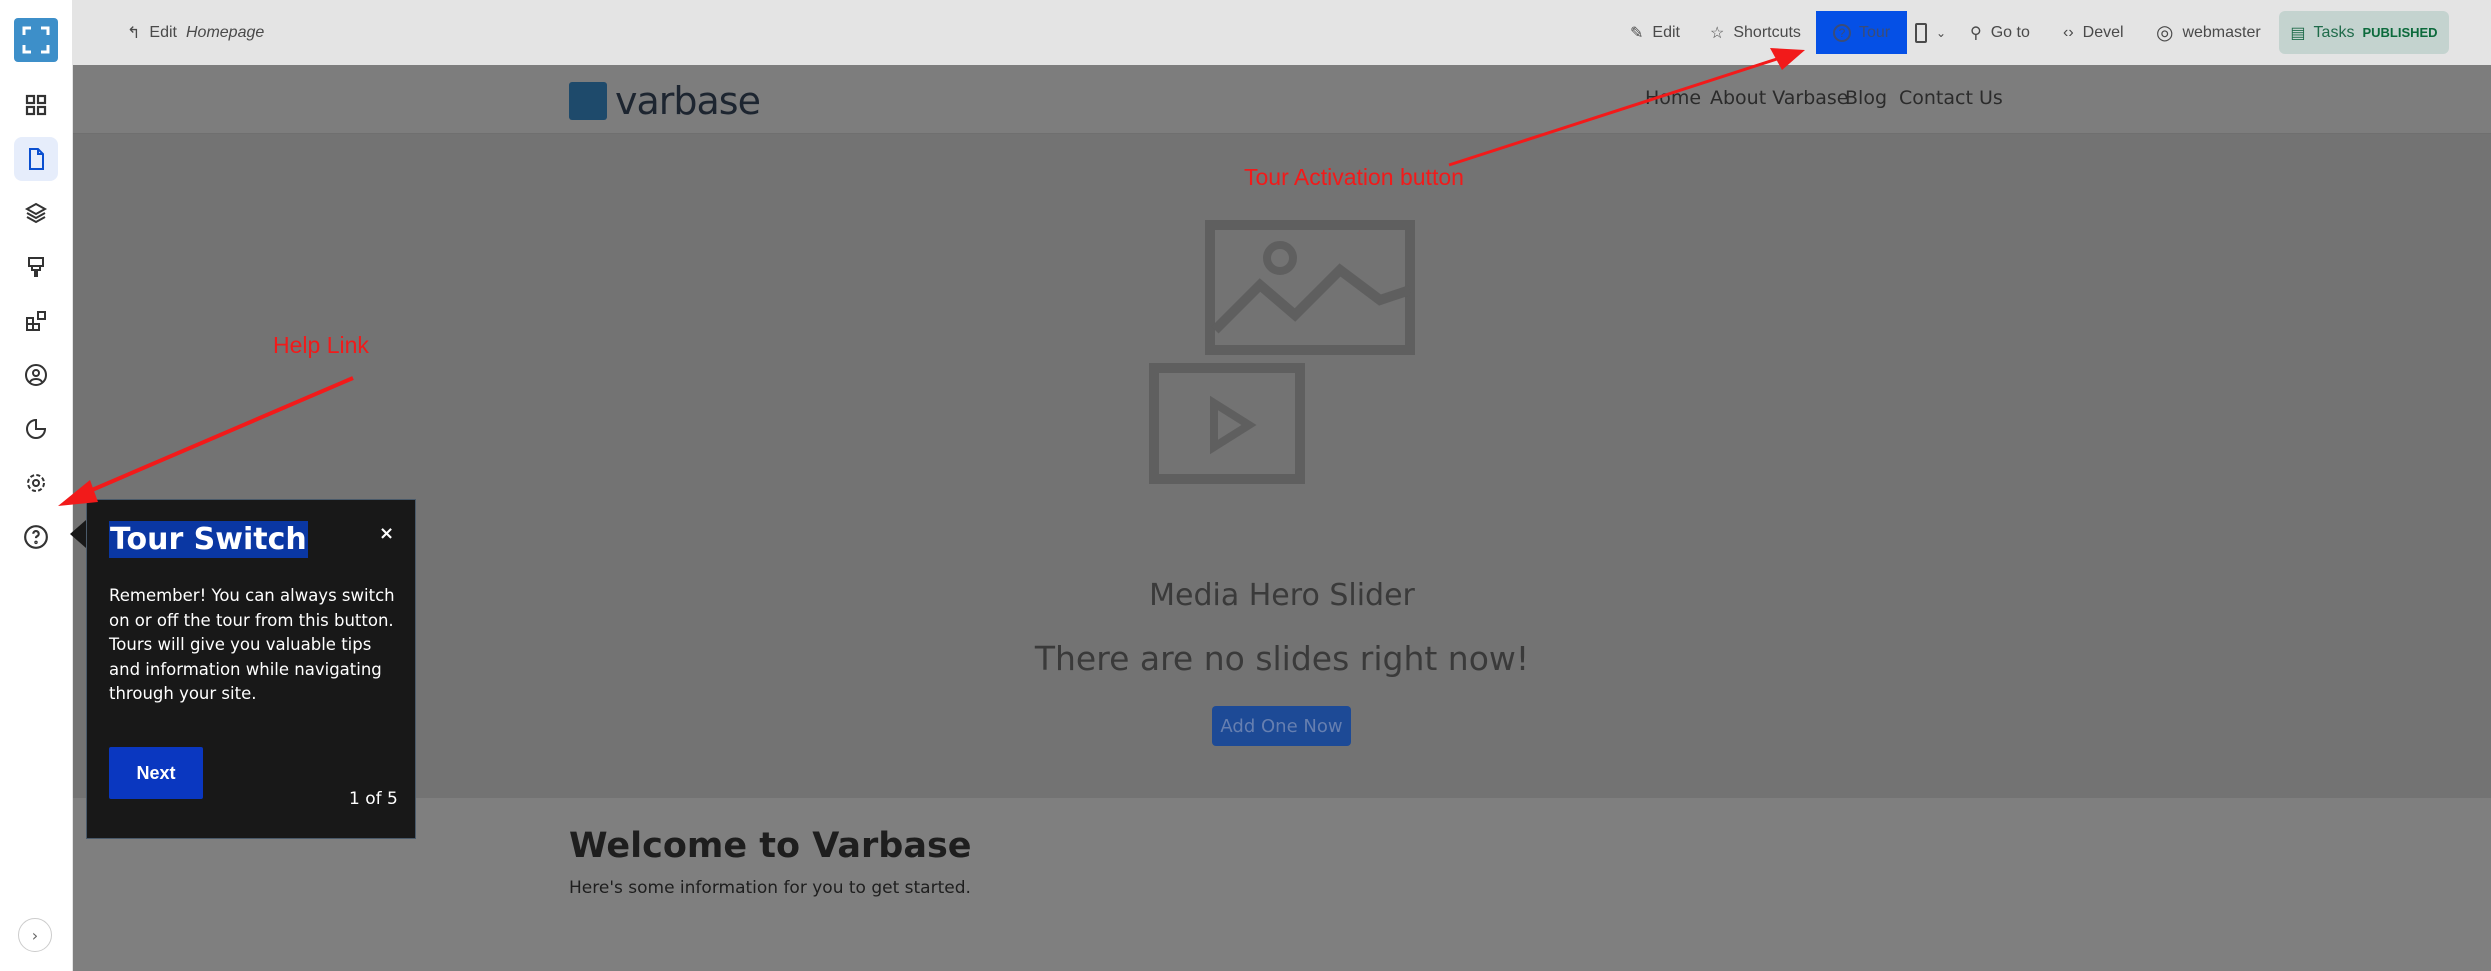 The height and width of the screenshot is (971, 2491). What do you see at coordinates (1779, 98) in the screenshot?
I see `nav-about: About Varbase` at bounding box center [1779, 98].